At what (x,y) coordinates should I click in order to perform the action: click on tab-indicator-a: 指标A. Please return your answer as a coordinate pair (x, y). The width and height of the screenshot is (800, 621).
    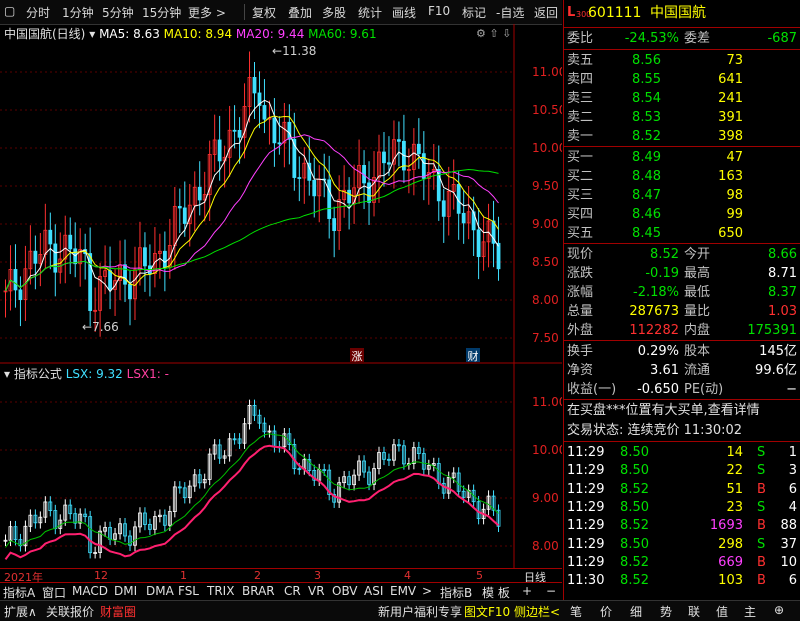
    Looking at the image, I should click on (19, 592).